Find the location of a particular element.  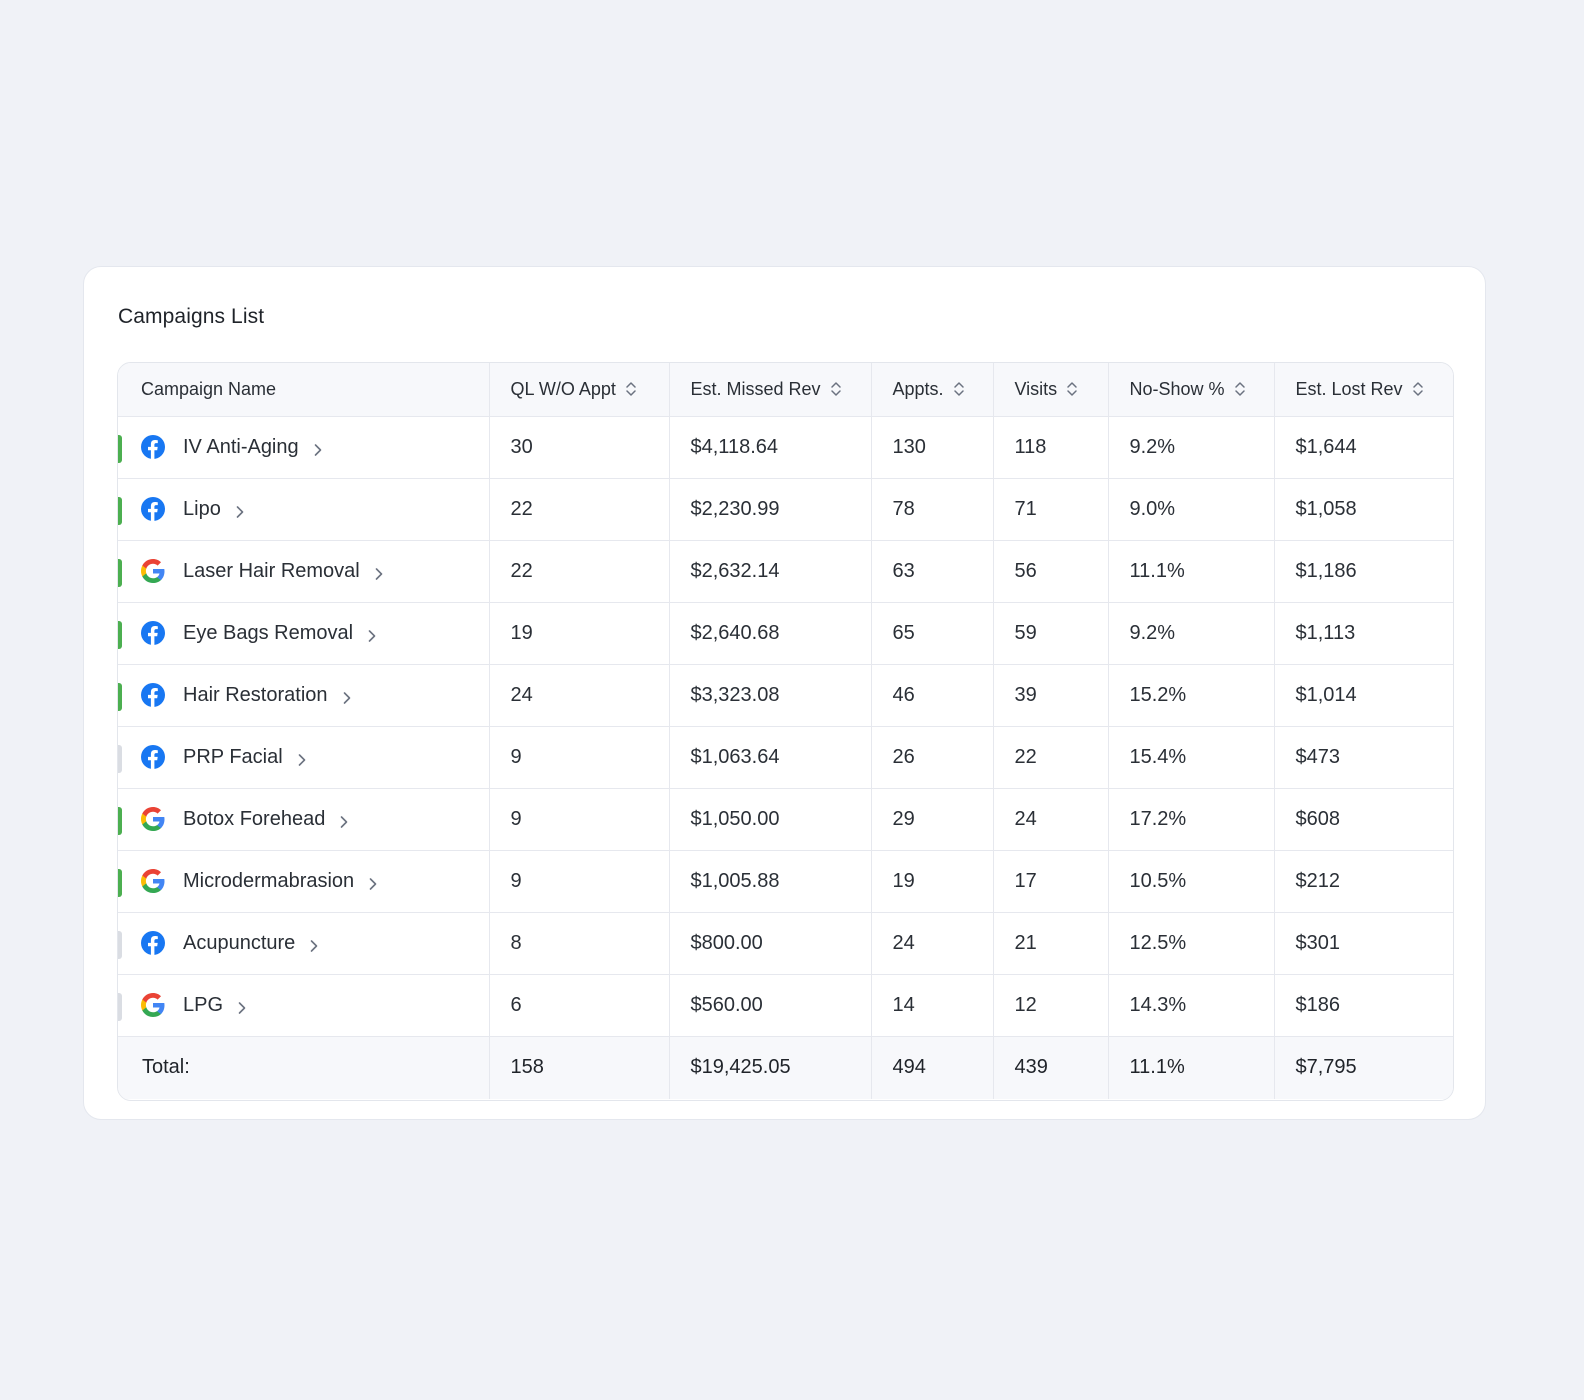

table-row: Lipo 22 $2,230.99 78 71 9.0% $1,058 is located at coordinates (785, 509).